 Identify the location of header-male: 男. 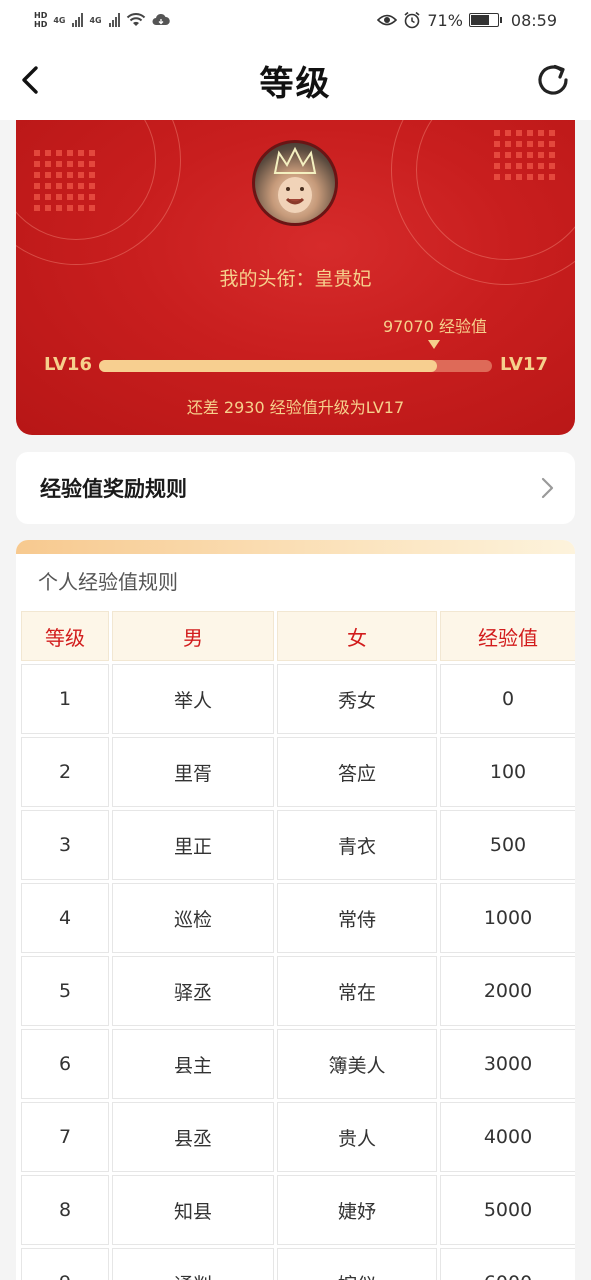
(193, 636).